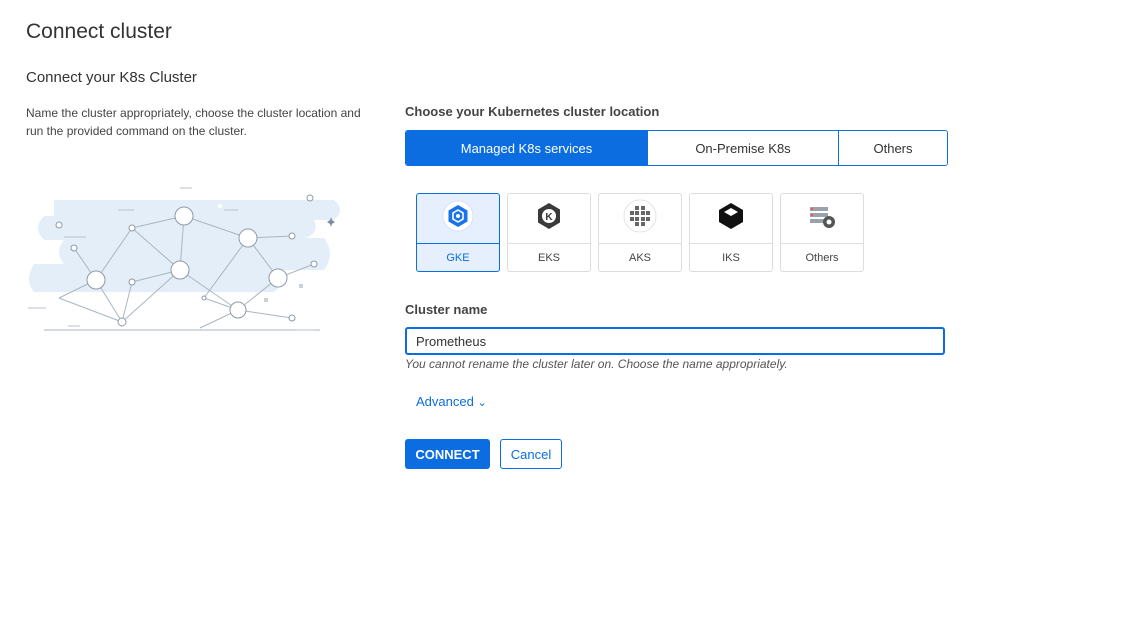 This screenshot has width=1140, height=618. I want to click on cluster-name-label: Cluster name, so click(446, 309).